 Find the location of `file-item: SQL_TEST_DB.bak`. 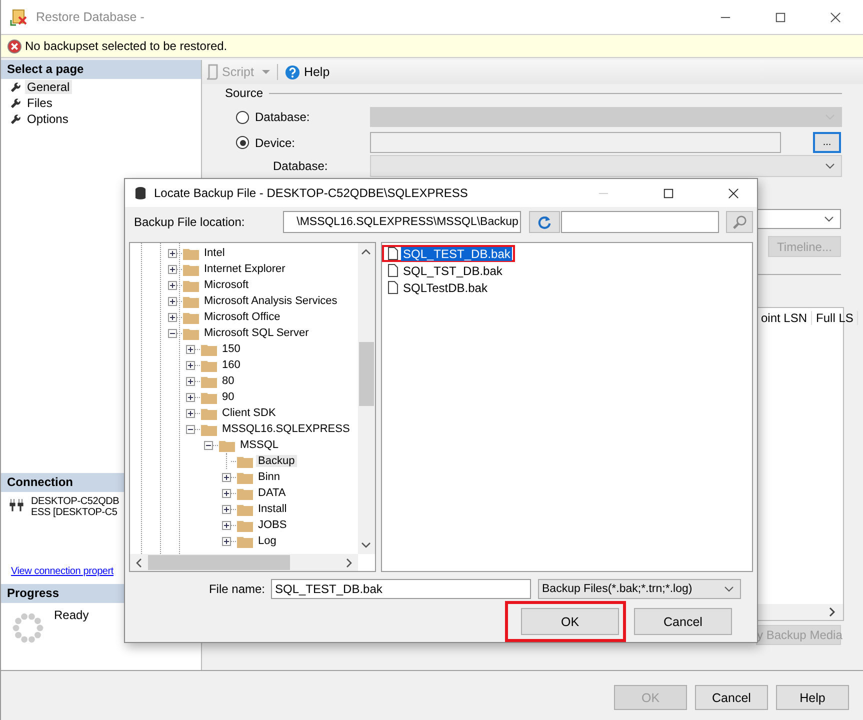

file-item: SQL_TEST_DB.bak is located at coordinates (456, 253).